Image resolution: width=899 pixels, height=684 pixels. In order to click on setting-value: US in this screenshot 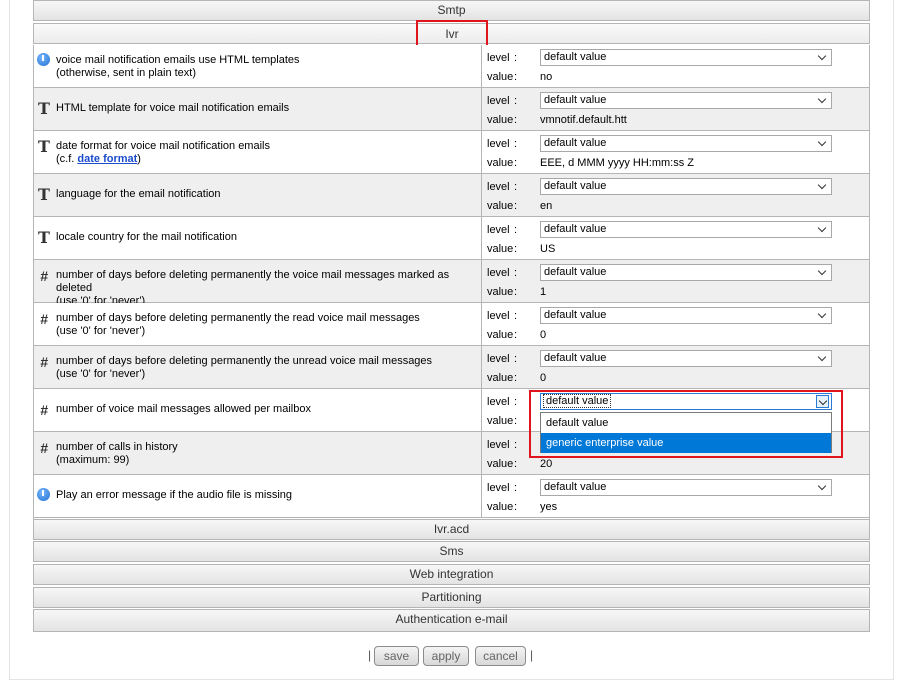, I will do `click(548, 249)`.